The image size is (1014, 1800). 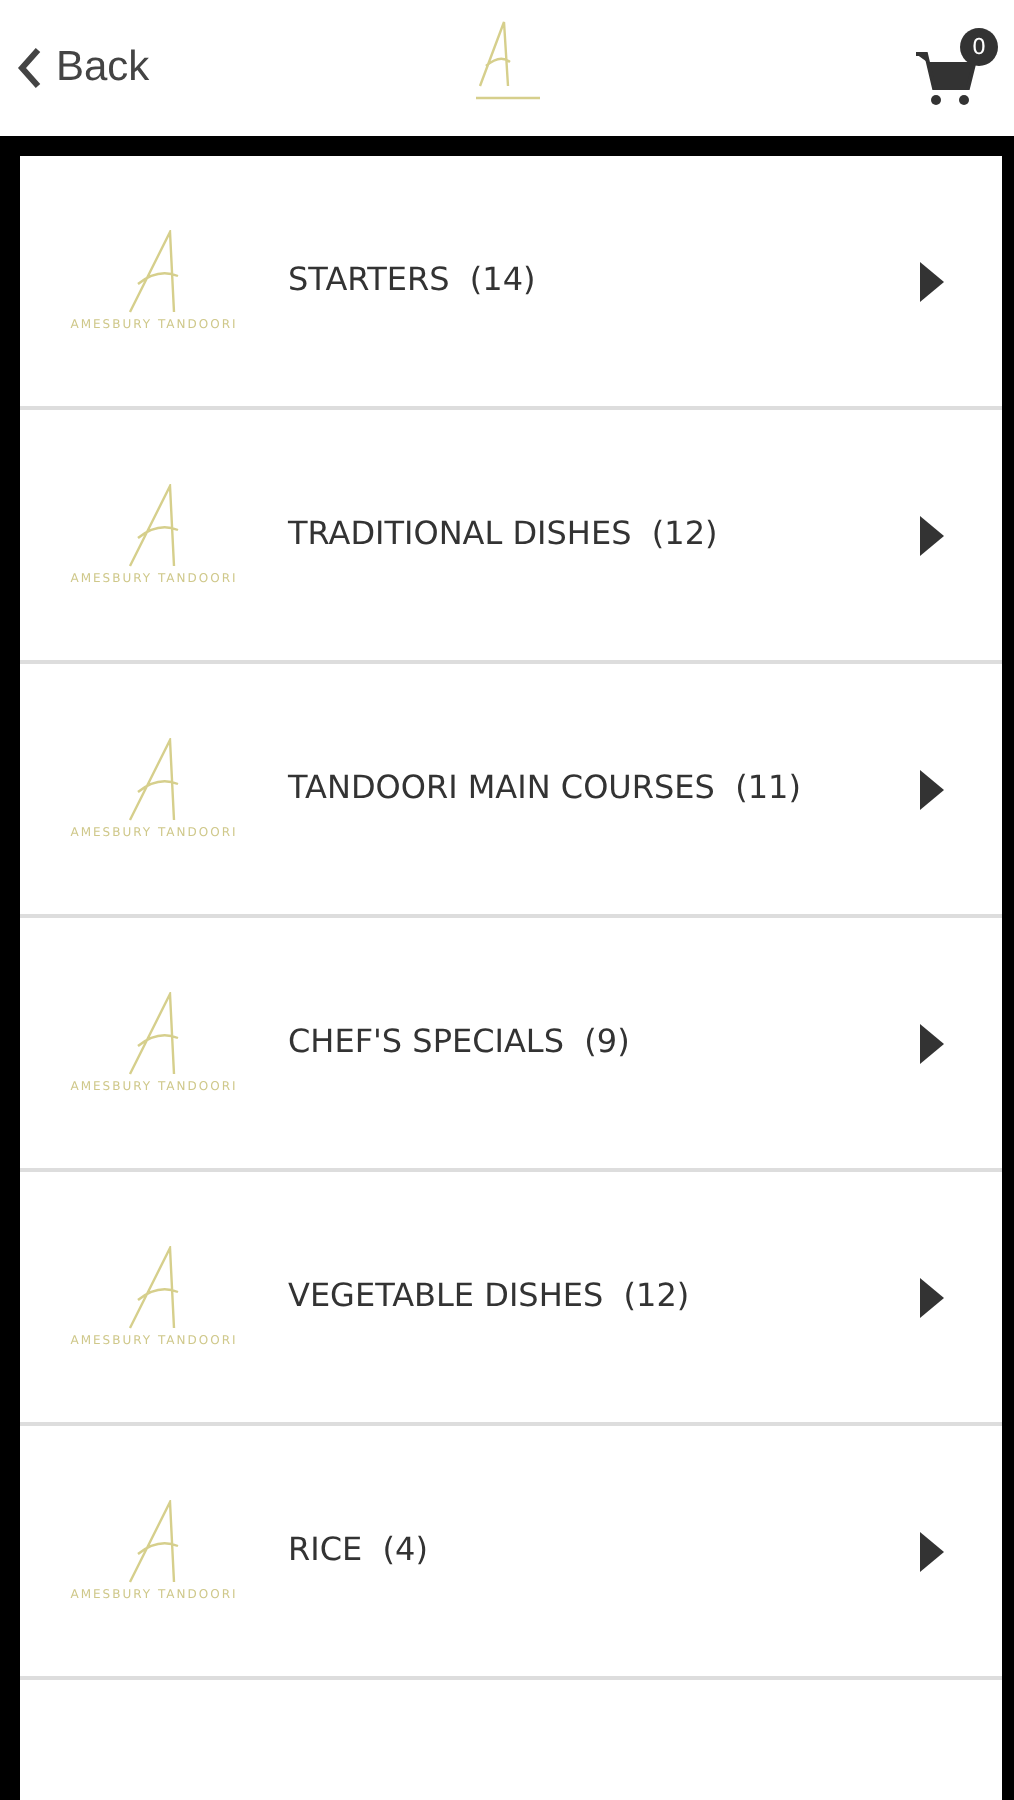 What do you see at coordinates (490, 1296) in the screenshot?
I see `category-label: VEGETABLE DISHES (12)` at bounding box center [490, 1296].